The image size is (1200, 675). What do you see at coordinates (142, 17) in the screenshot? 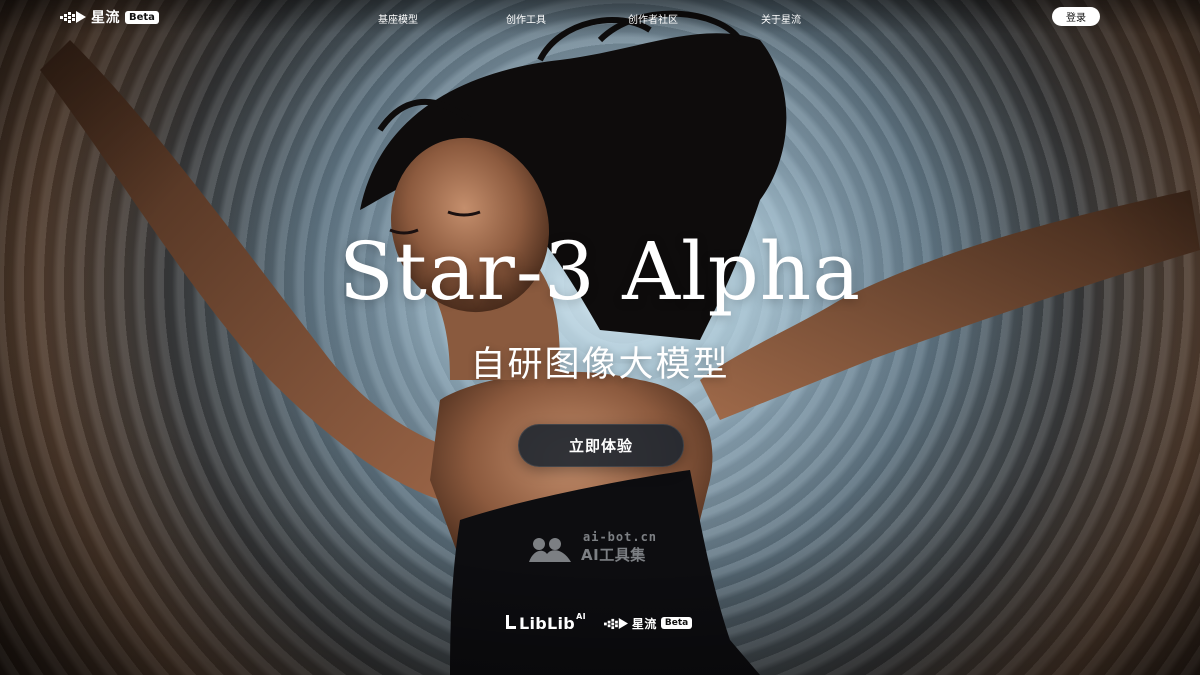
I see `beta-badge: Beta` at bounding box center [142, 17].